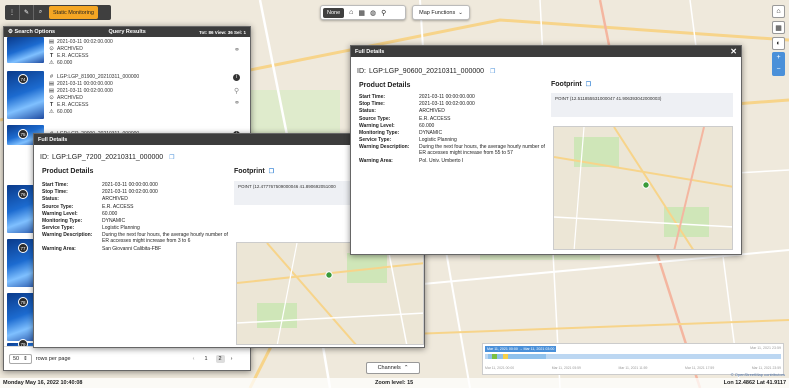 Image resolution: width=789 pixels, height=388 pixels. I want to click on page-2-button: 2, so click(220, 358).